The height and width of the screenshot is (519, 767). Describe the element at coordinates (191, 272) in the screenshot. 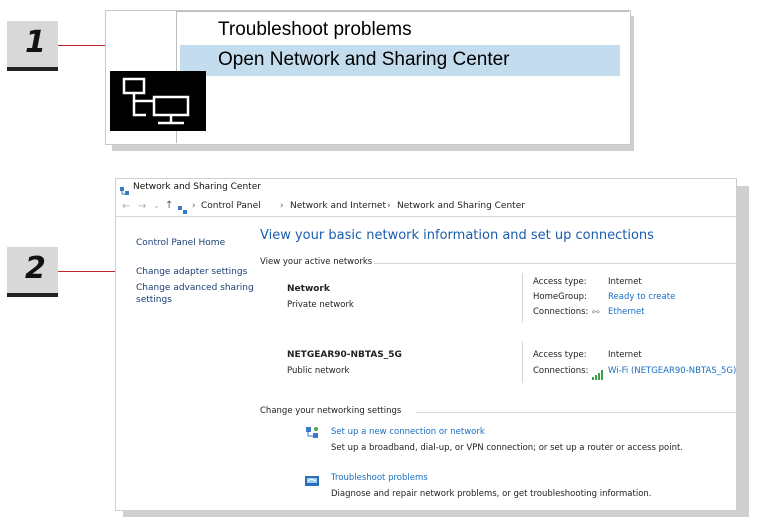

I see `sidebar-change-adapter: Change adapter settings` at that location.